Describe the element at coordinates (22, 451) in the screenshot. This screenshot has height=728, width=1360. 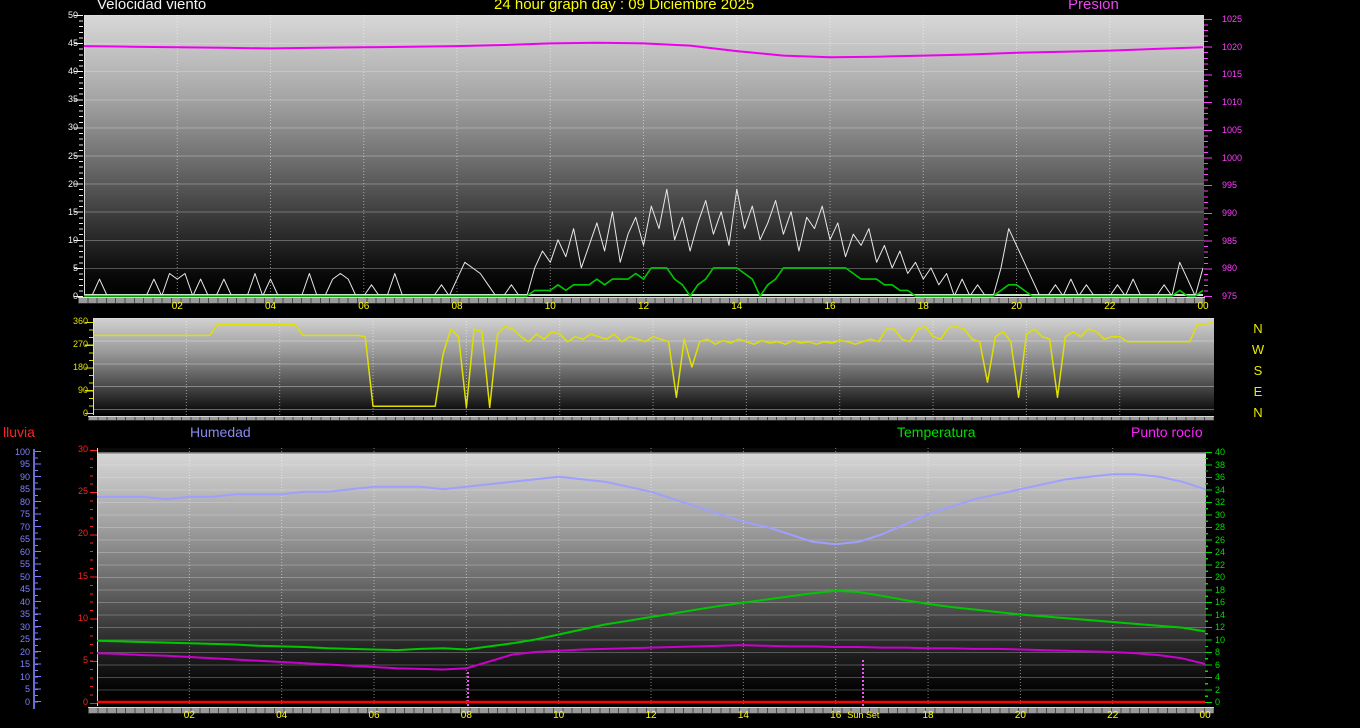
I see `humidity-axis-tick-label: 100` at that location.